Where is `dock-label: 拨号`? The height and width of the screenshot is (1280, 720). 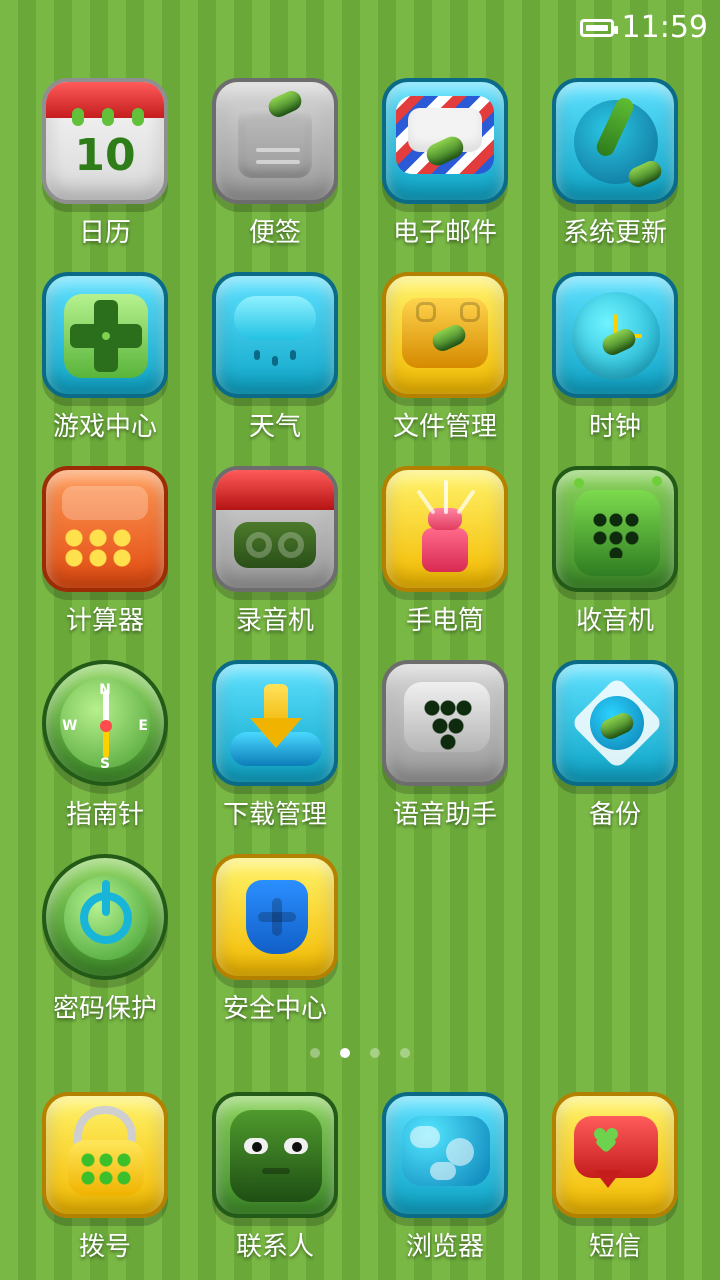
dock-label: 拨号 is located at coordinates (104, 1247).